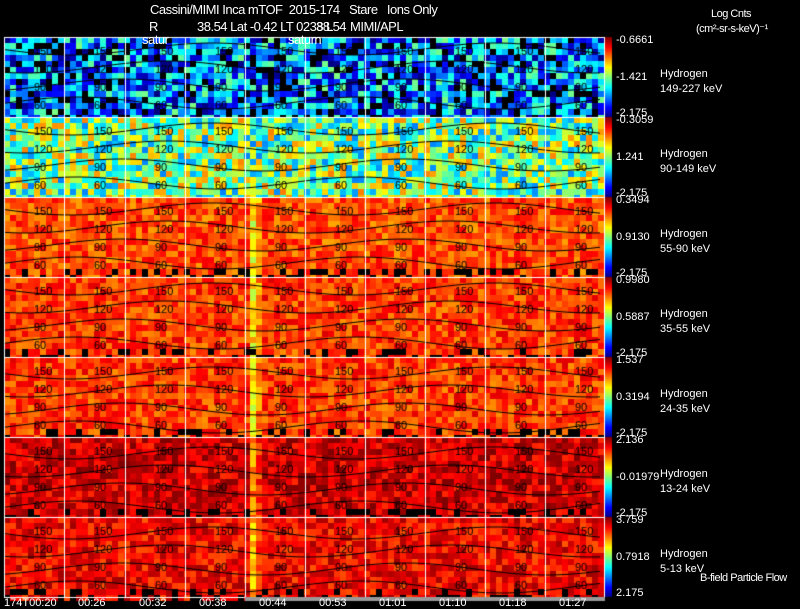 The width and height of the screenshot is (800, 609). What do you see at coordinates (685, 409) in the screenshot?
I see `energy-range: 24-35 keV` at bounding box center [685, 409].